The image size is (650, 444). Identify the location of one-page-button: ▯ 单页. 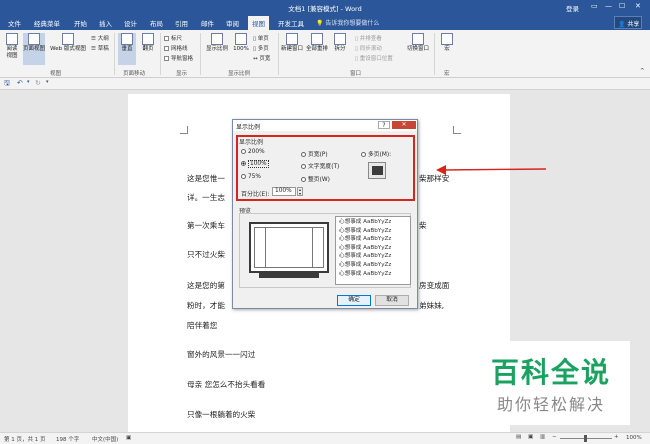
(261, 38).